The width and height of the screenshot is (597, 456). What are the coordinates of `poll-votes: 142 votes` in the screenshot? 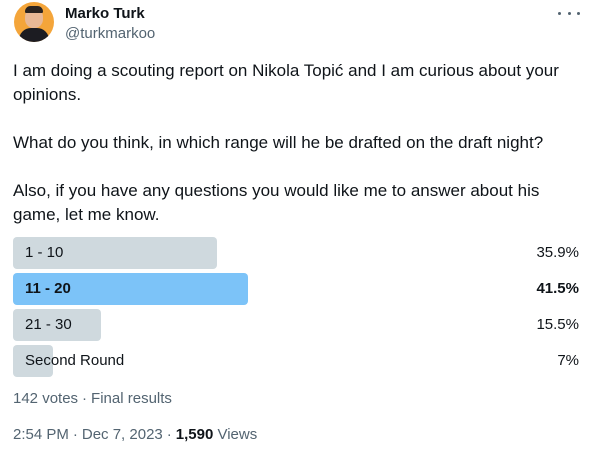 It's located at (46, 398).